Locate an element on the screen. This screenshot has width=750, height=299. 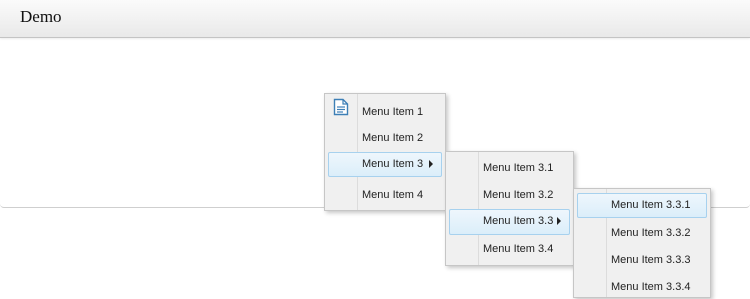
menu-item-label: Menu Item 2 is located at coordinates (393, 138).